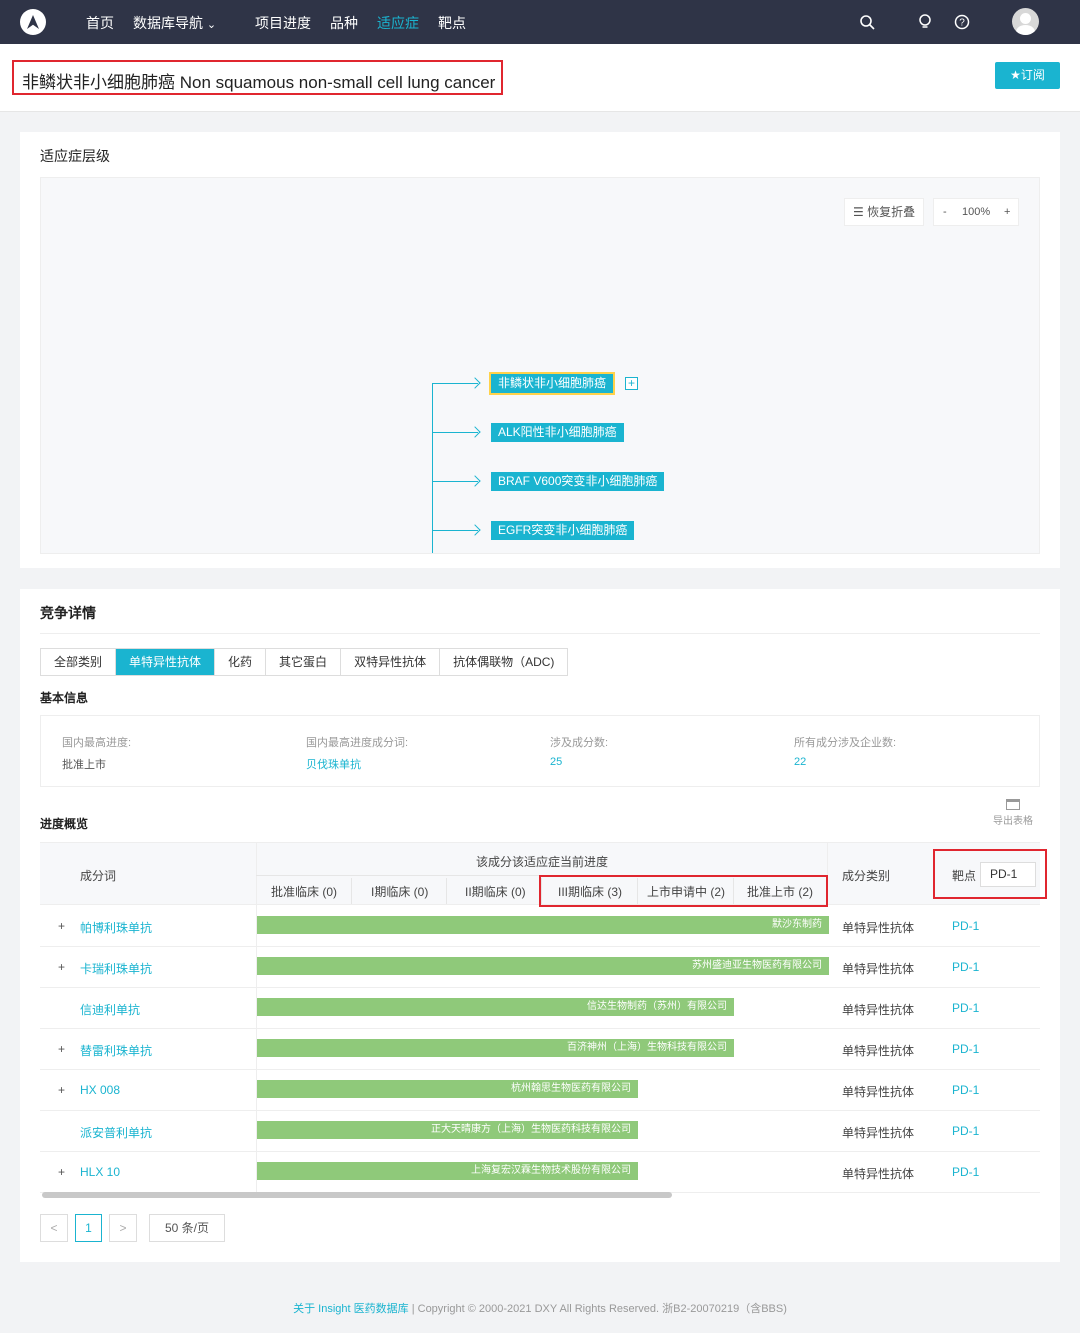 The width and height of the screenshot is (1080, 1333). I want to click on tree-node-current: 非鳞状非小细胞肺癌, so click(552, 383).